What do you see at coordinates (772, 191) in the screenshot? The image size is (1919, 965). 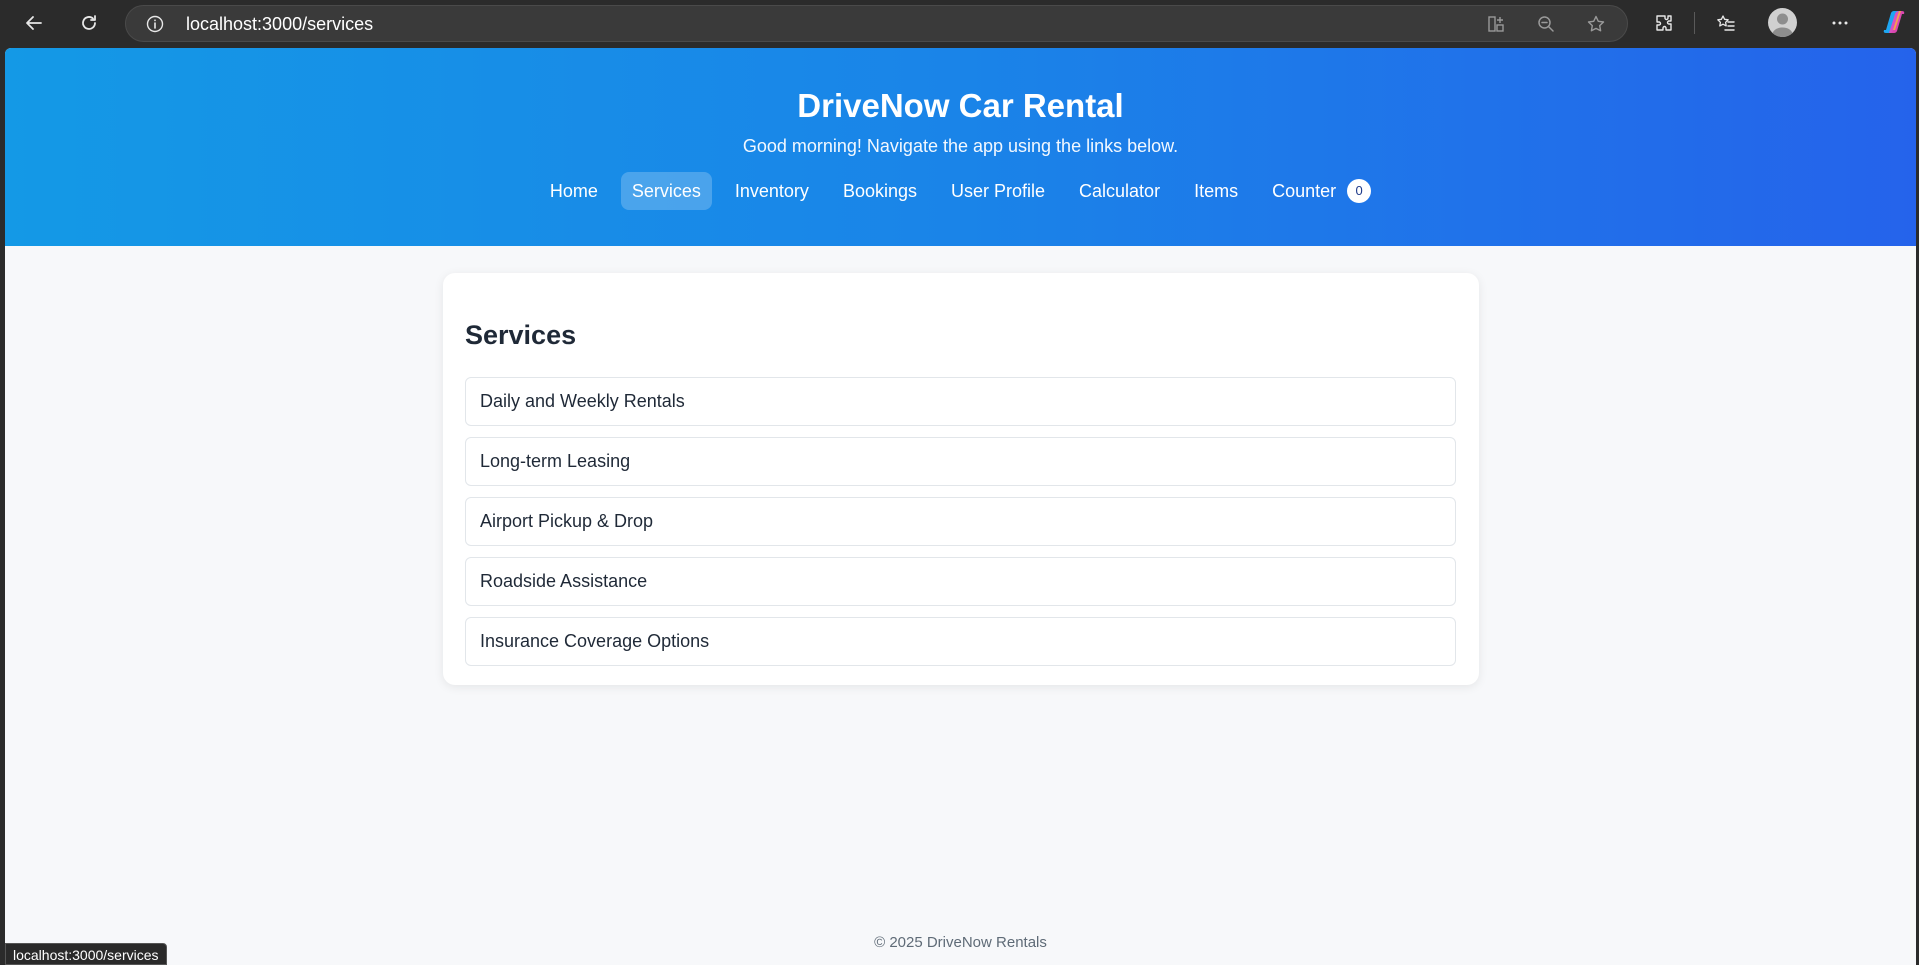 I see `nav-inventory: Inventory` at bounding box center [772, 191].